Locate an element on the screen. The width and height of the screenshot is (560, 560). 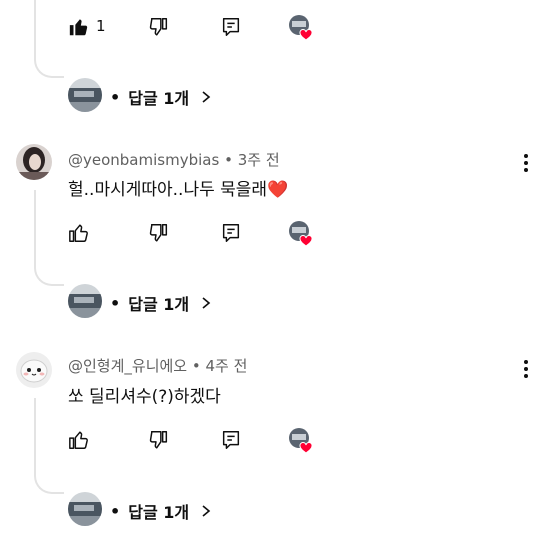
comment-text: 헐..마시게따아..나두 묵을래❤️ is located at coordinates (178, 187).